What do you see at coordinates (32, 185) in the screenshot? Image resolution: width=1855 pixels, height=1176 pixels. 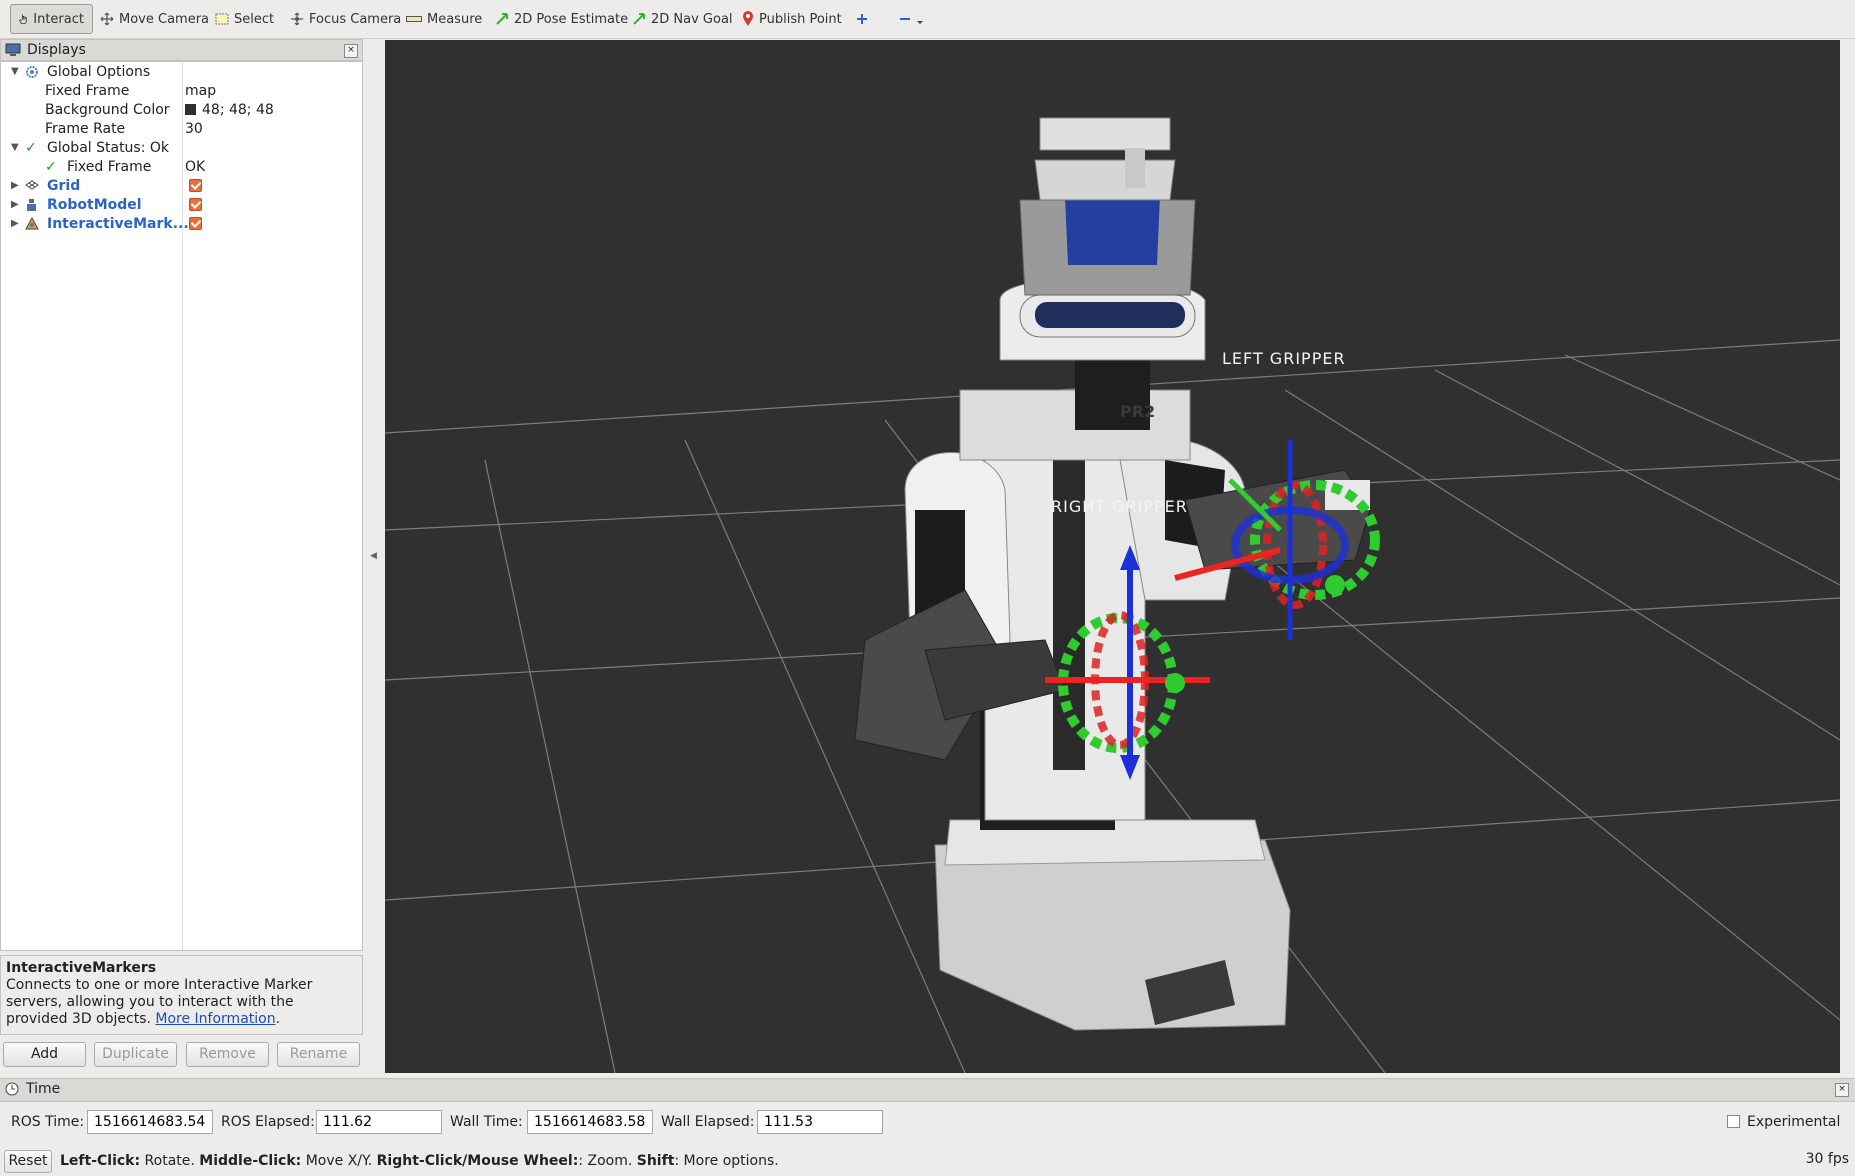 I see `grid-icon` at bounding box center [32, 185].